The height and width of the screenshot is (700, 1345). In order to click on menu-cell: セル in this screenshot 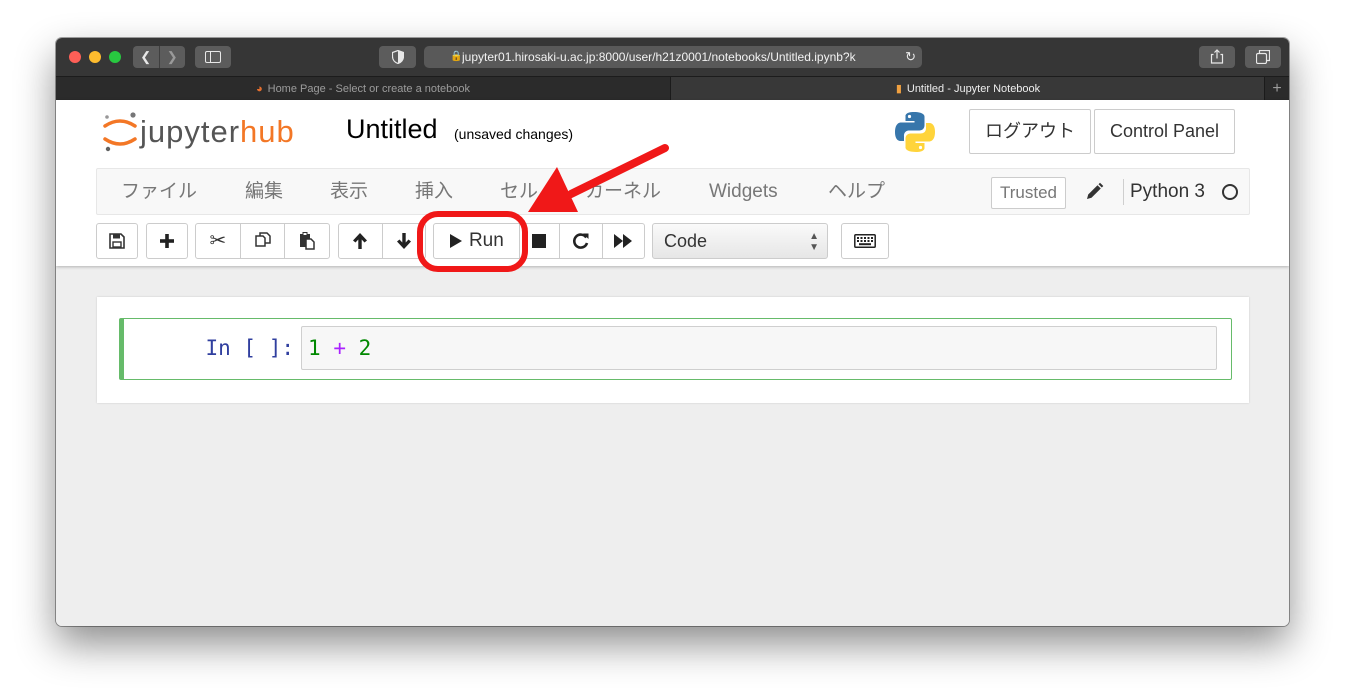, I will do `click(519, 191)`.